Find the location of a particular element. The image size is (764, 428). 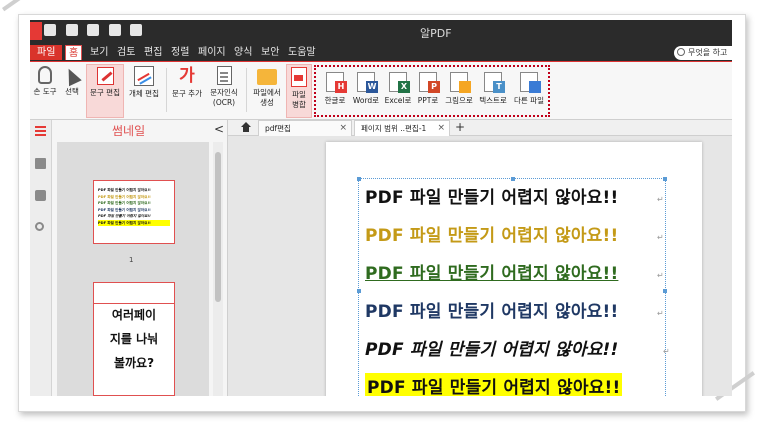

undo-icon is located at coordinates (114, 30).